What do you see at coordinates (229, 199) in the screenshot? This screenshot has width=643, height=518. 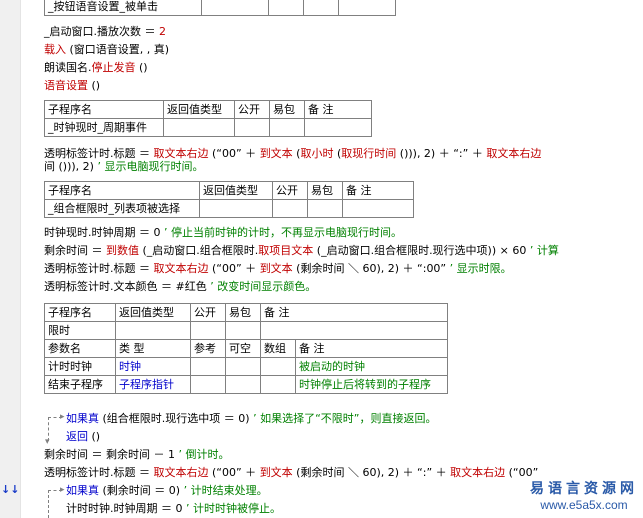 I see `subroutine-table-combo: 子程序名 返回值类型 公开 易包 备 注 _组合框限时_列表项被选择` at bounding box center [229, 199].